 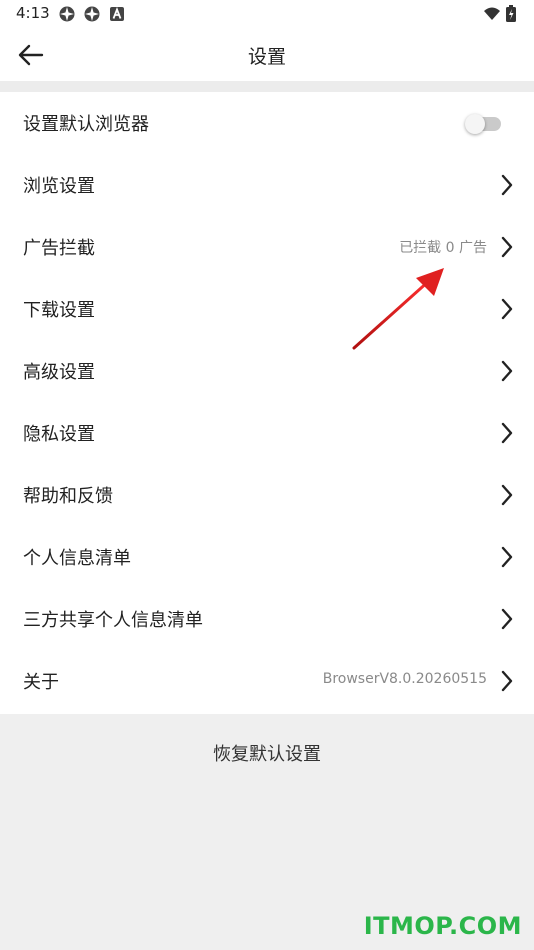 I want to click on setting-label: 广告拦截, so click(x=59, y=248).